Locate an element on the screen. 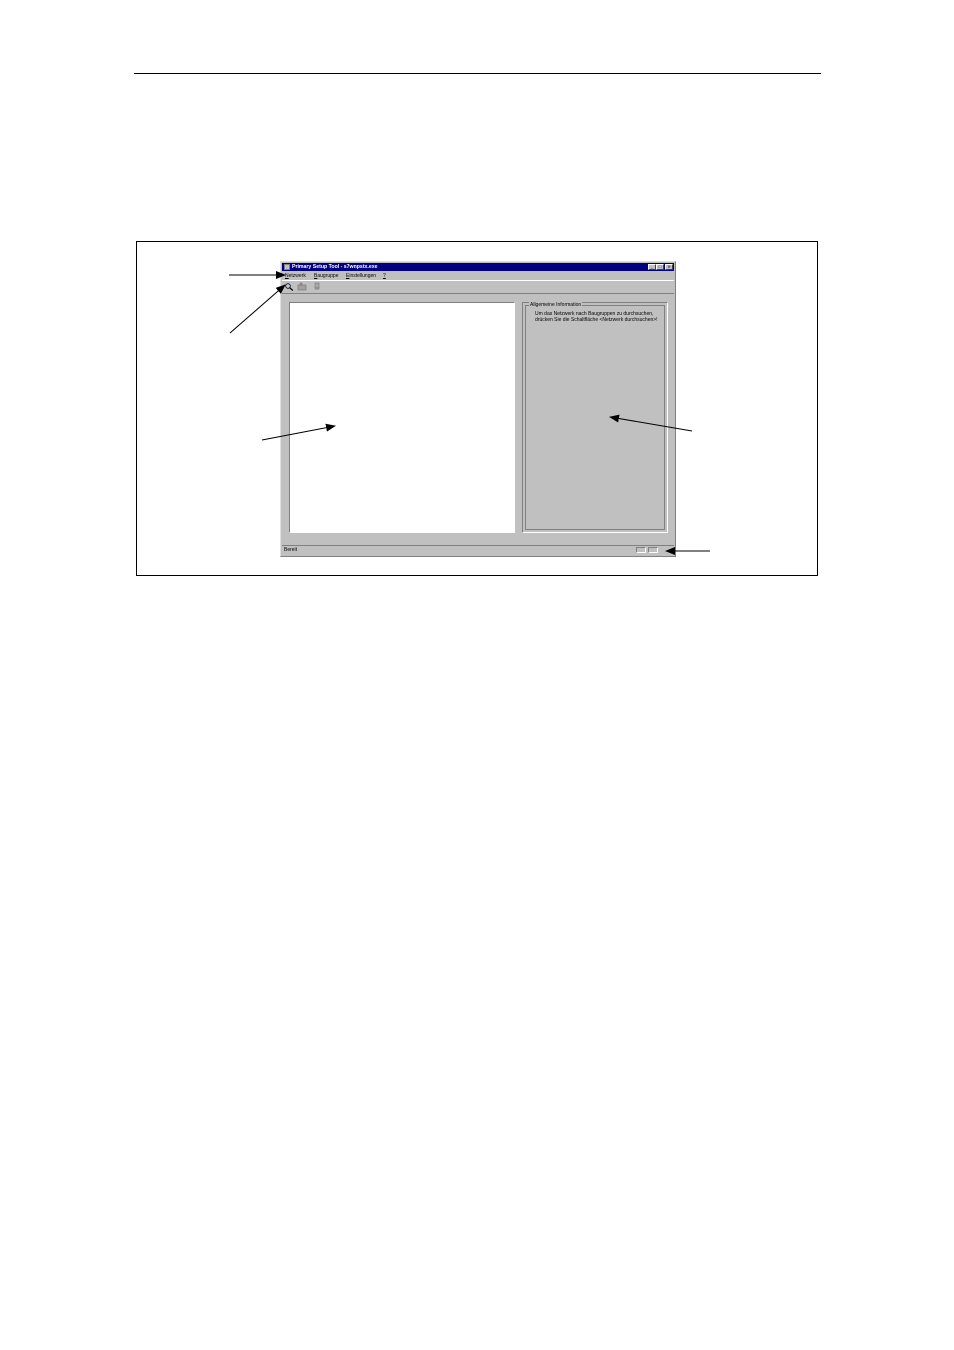 This screenshot has height=1350, width=954. callout-arrows is located at coordinates (469, 413).